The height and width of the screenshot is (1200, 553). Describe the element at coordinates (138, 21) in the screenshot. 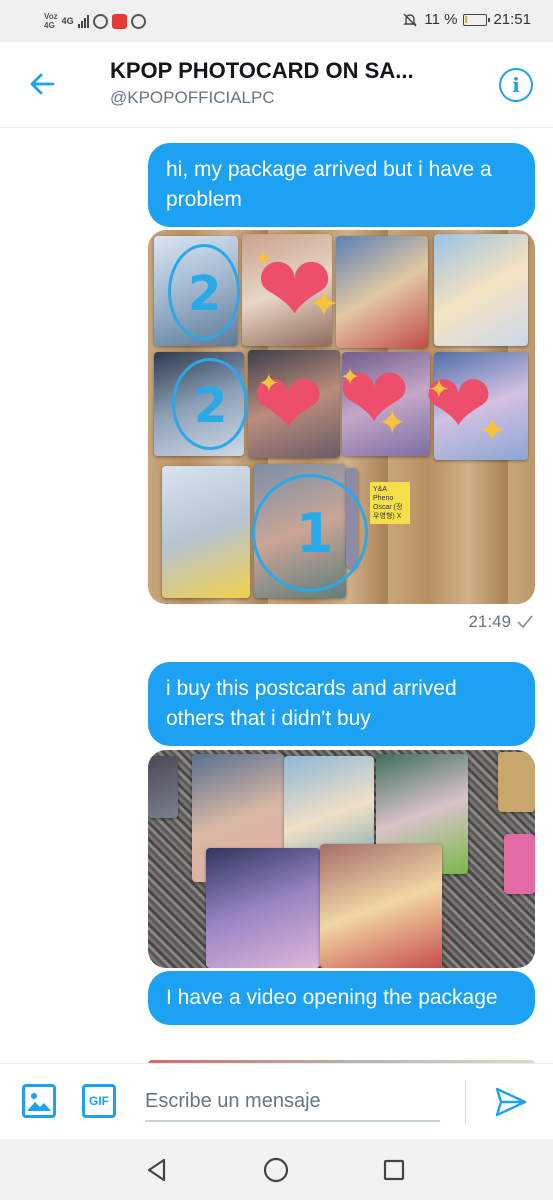

I see `pinterest-icon` at that location.